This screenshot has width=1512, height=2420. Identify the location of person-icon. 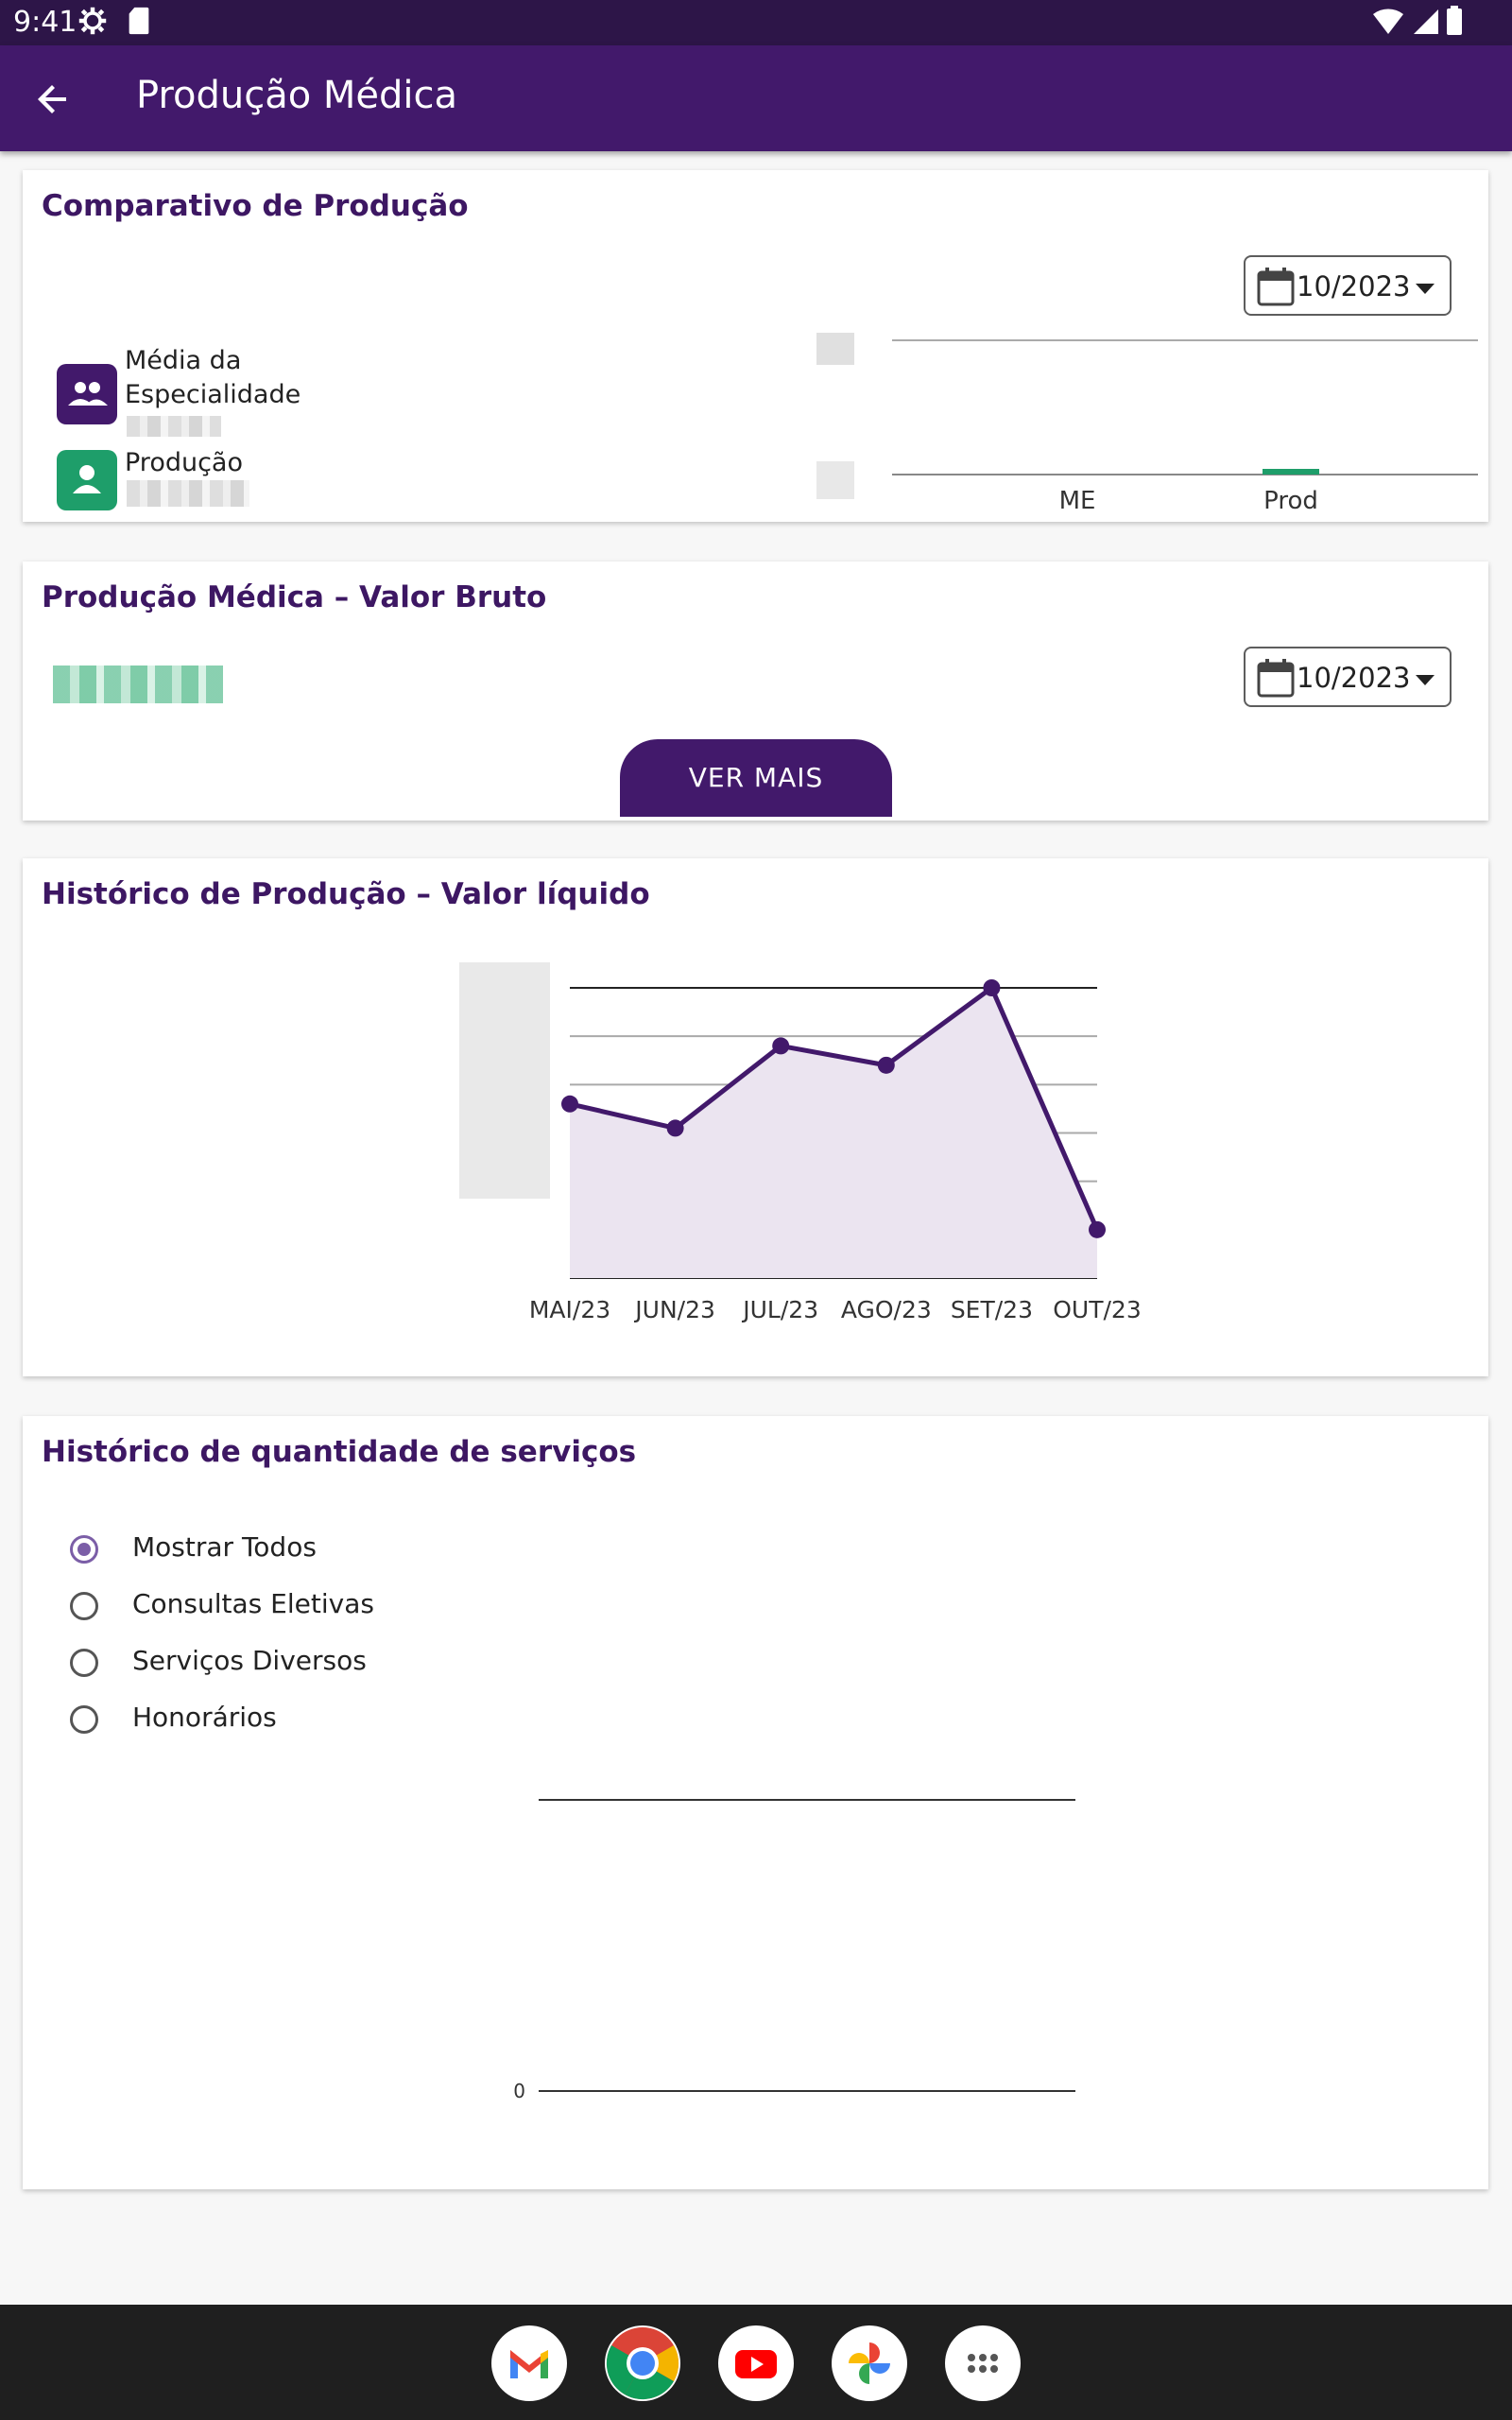
(87, 480).